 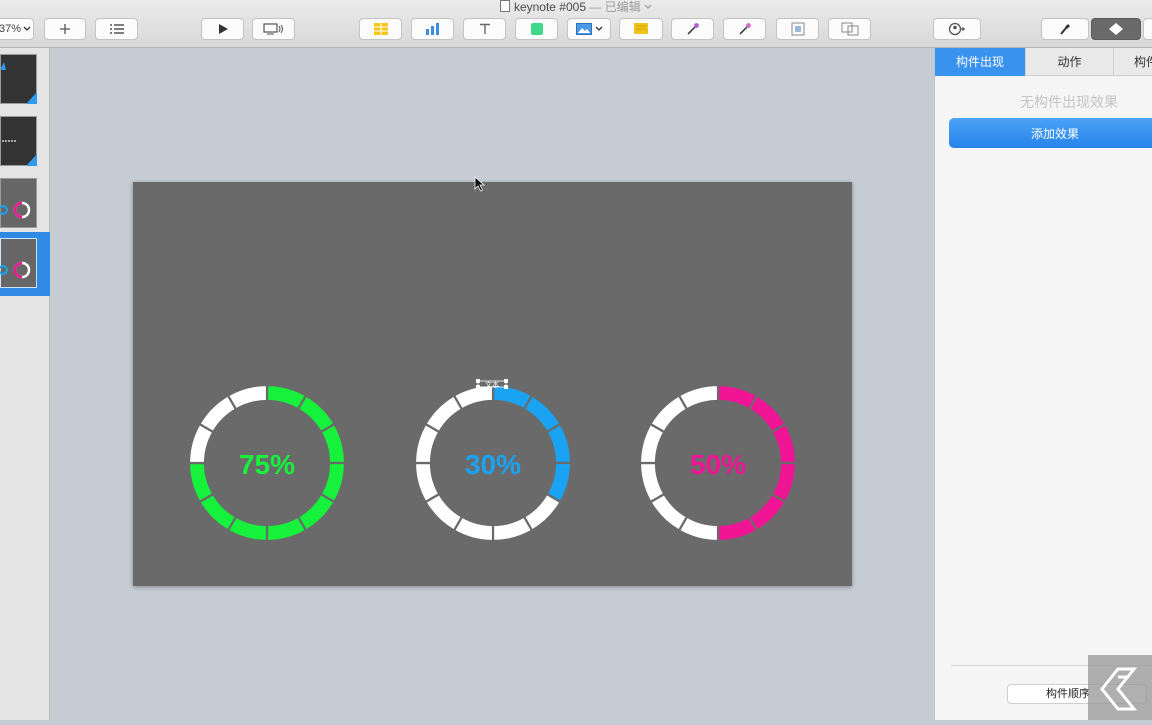 I want to click on zoom-select: 37%, so click(x=17, y=29).